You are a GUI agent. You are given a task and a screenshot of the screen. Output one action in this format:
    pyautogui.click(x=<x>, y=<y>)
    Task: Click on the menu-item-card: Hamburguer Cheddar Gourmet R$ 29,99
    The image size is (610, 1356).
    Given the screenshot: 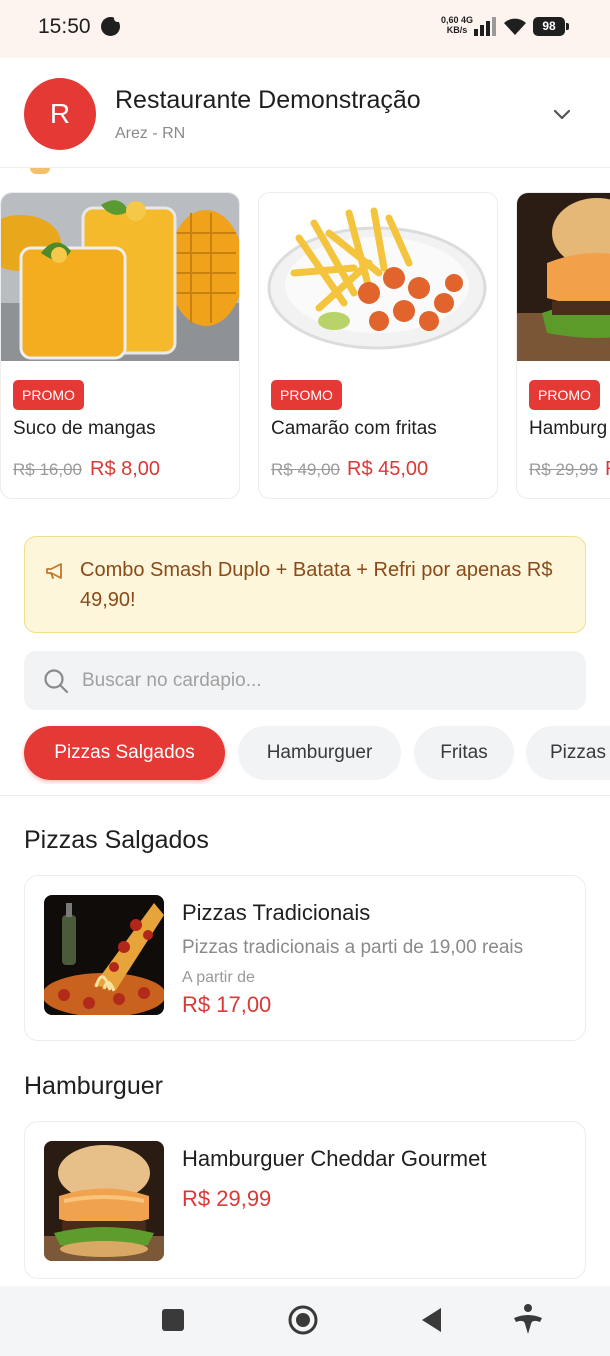 What is the action you would take?
    pyautogui.click(x=305, y=1200)
    